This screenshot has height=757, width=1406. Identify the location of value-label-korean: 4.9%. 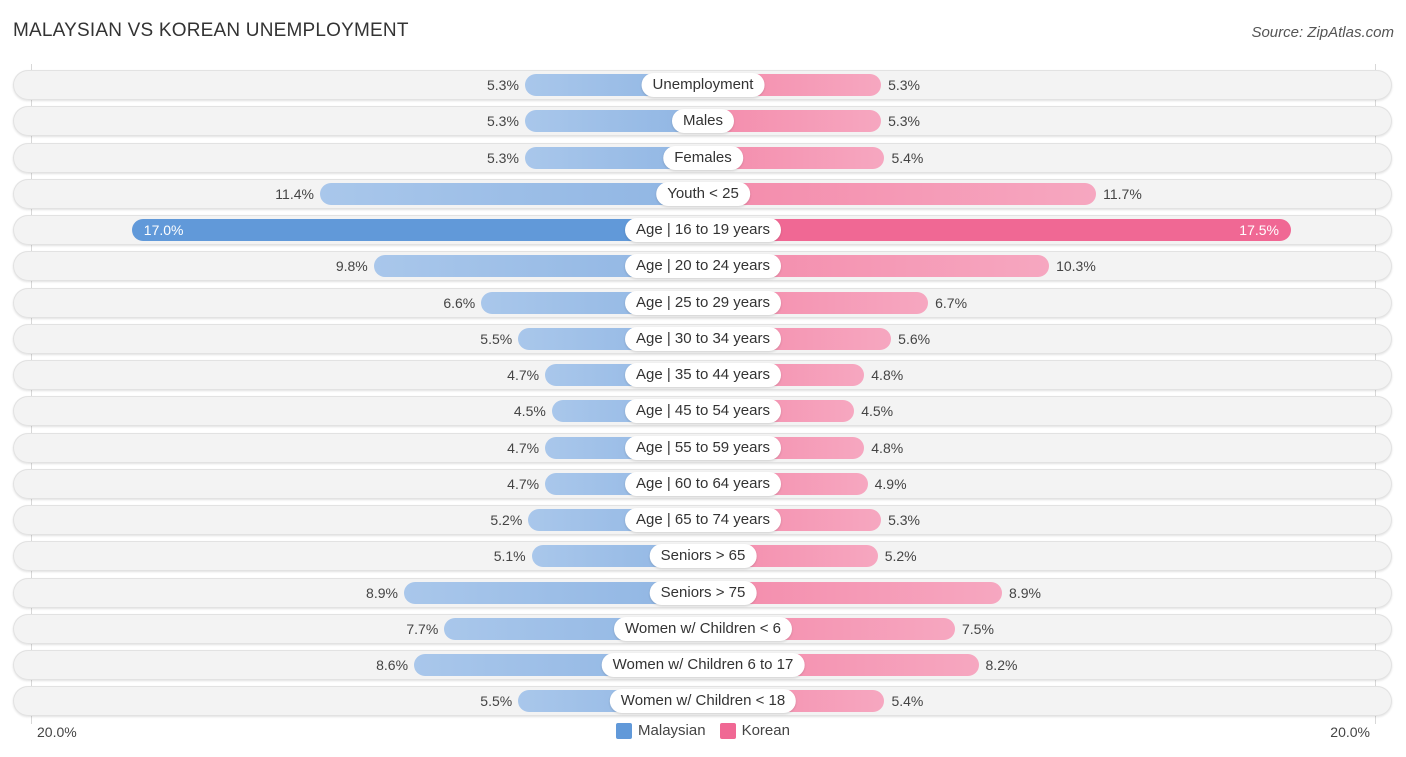
(890, 483).